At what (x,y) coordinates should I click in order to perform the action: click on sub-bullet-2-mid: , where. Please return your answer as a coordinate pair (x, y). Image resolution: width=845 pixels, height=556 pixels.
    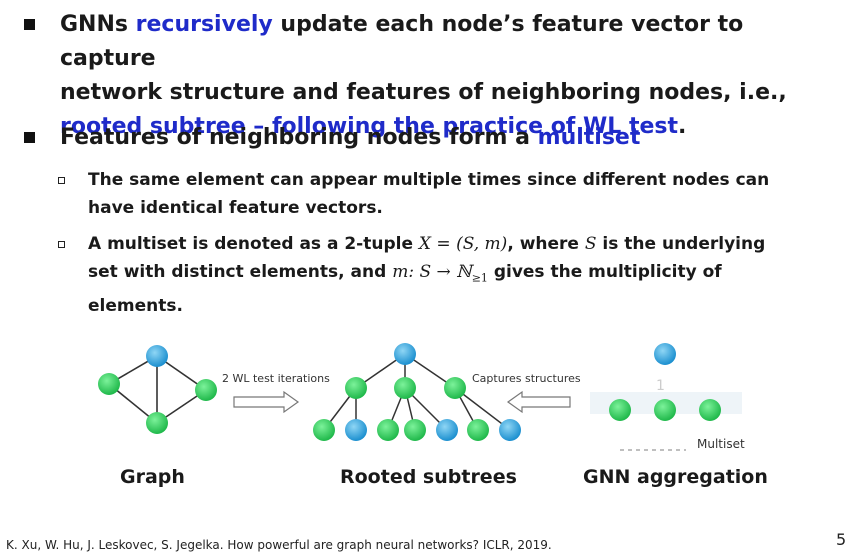
    Looking at the image, I should click on (546, 244).